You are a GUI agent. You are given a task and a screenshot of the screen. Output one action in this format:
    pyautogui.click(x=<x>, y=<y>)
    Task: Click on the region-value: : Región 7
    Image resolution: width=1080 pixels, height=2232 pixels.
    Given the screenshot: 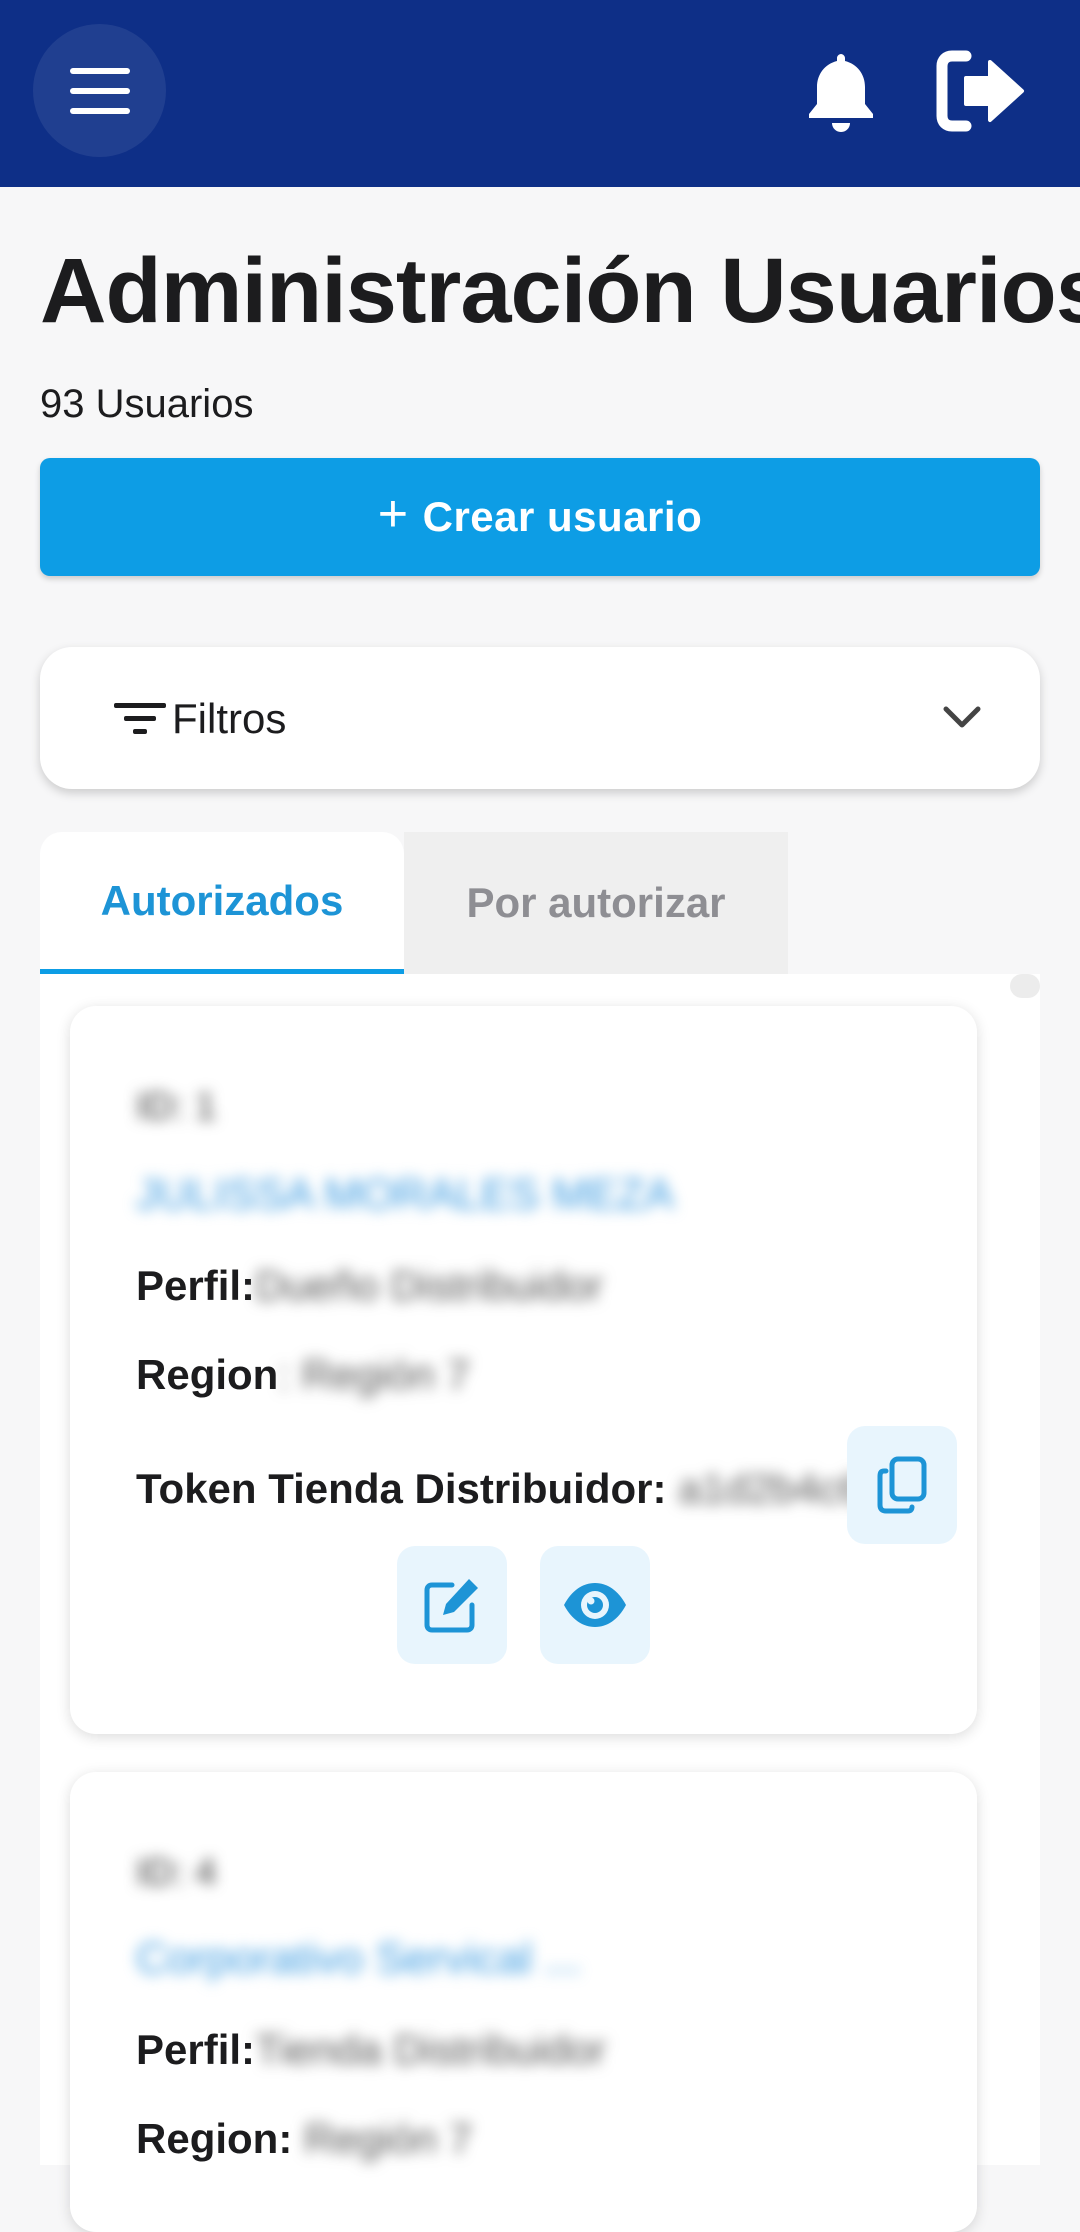 What is the action you would take?
    pyautogui.click(x=374, y=1374)
    